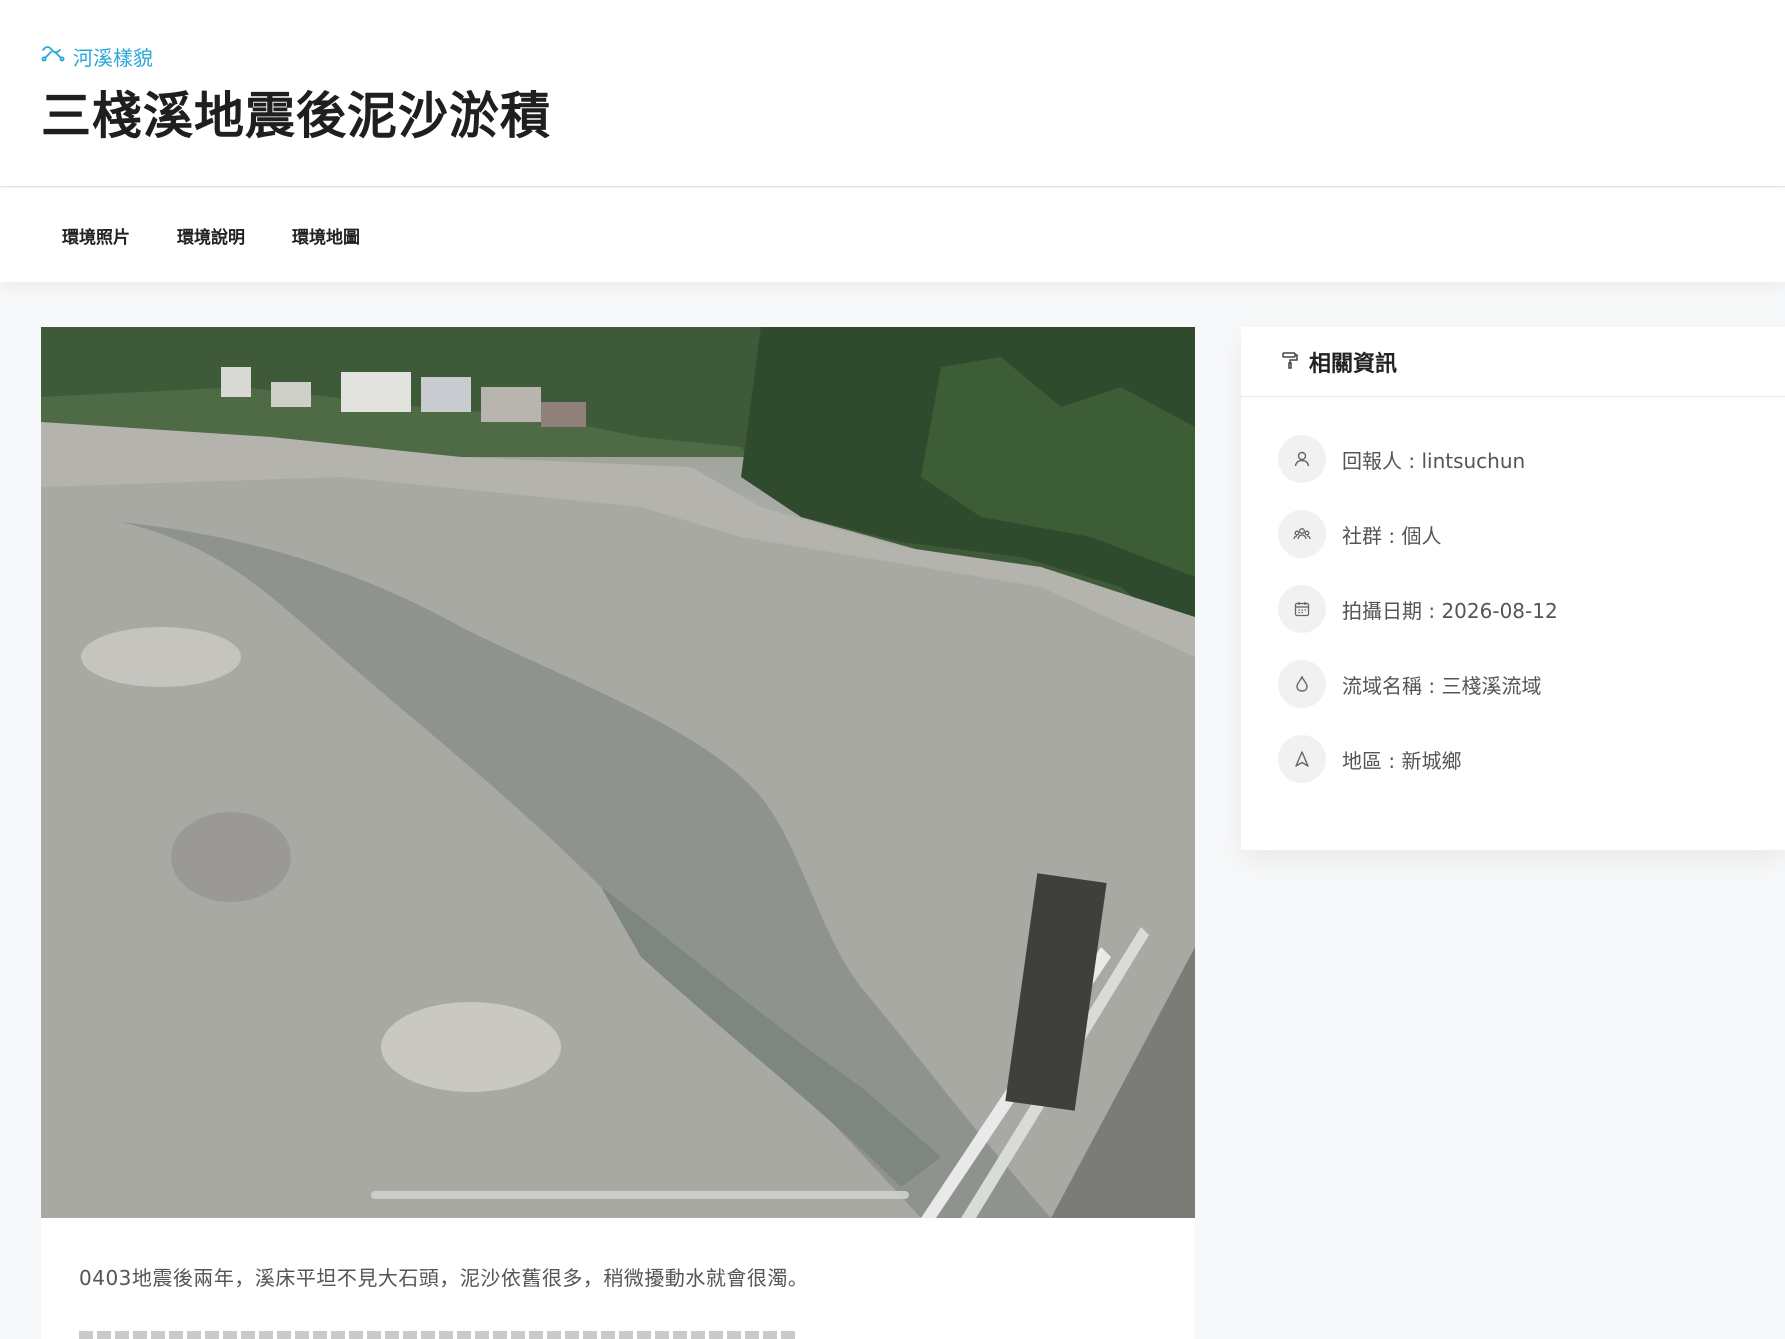 This screenshot has height=1339, width=1785. Describe the element at coordinates (1434, 460) in the screenshot. I see `info-reporter: 回報人 : lintsuchun` at that location.